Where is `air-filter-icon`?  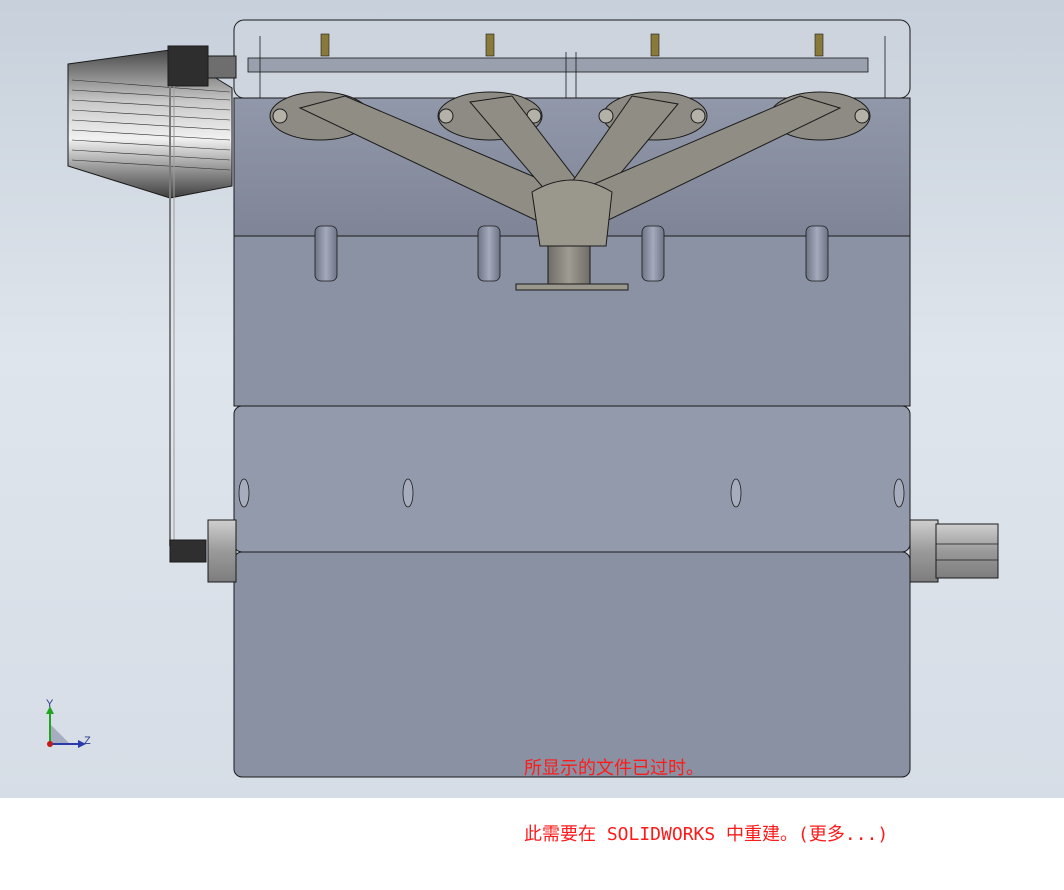 air-filter-icon is located at coordinates (152, 122).